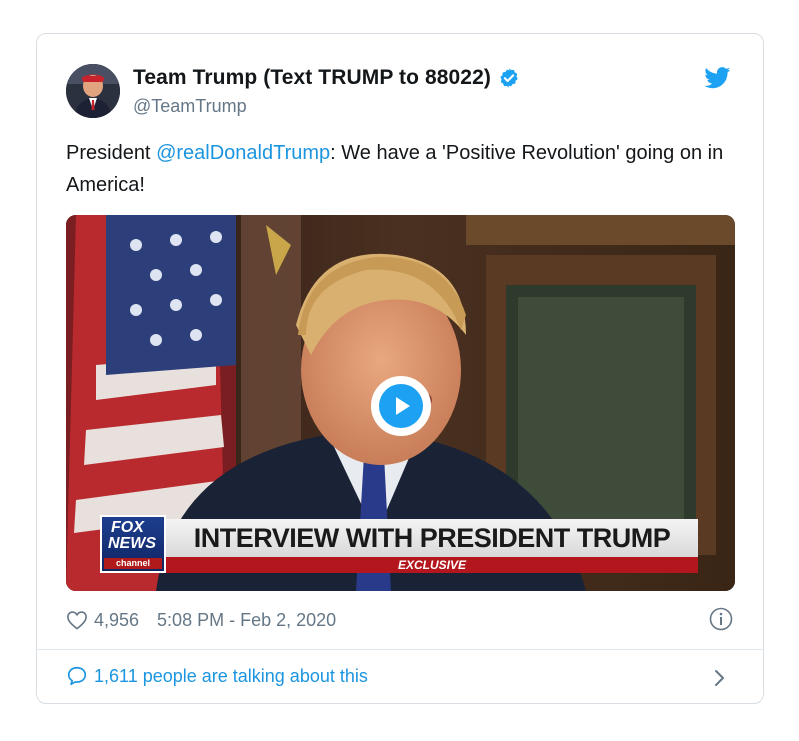  I want to click on fox-news-logo: FOX NEWS channel, so click(133, 544).